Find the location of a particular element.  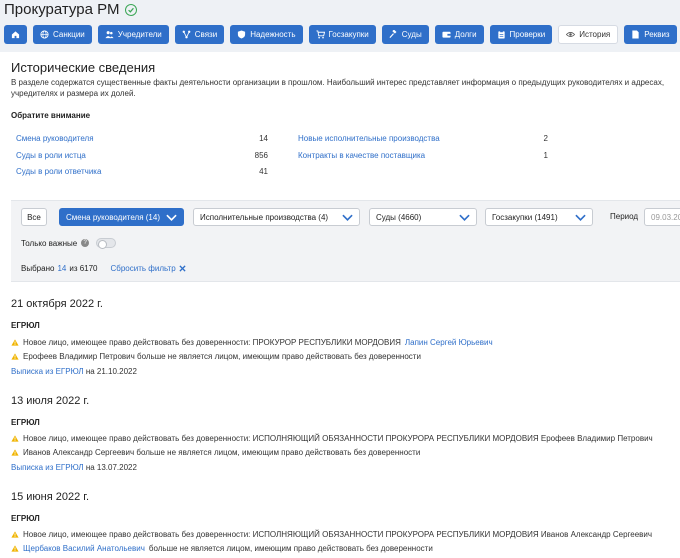

tab-label: Учредители is located at coordinates (139, 34).